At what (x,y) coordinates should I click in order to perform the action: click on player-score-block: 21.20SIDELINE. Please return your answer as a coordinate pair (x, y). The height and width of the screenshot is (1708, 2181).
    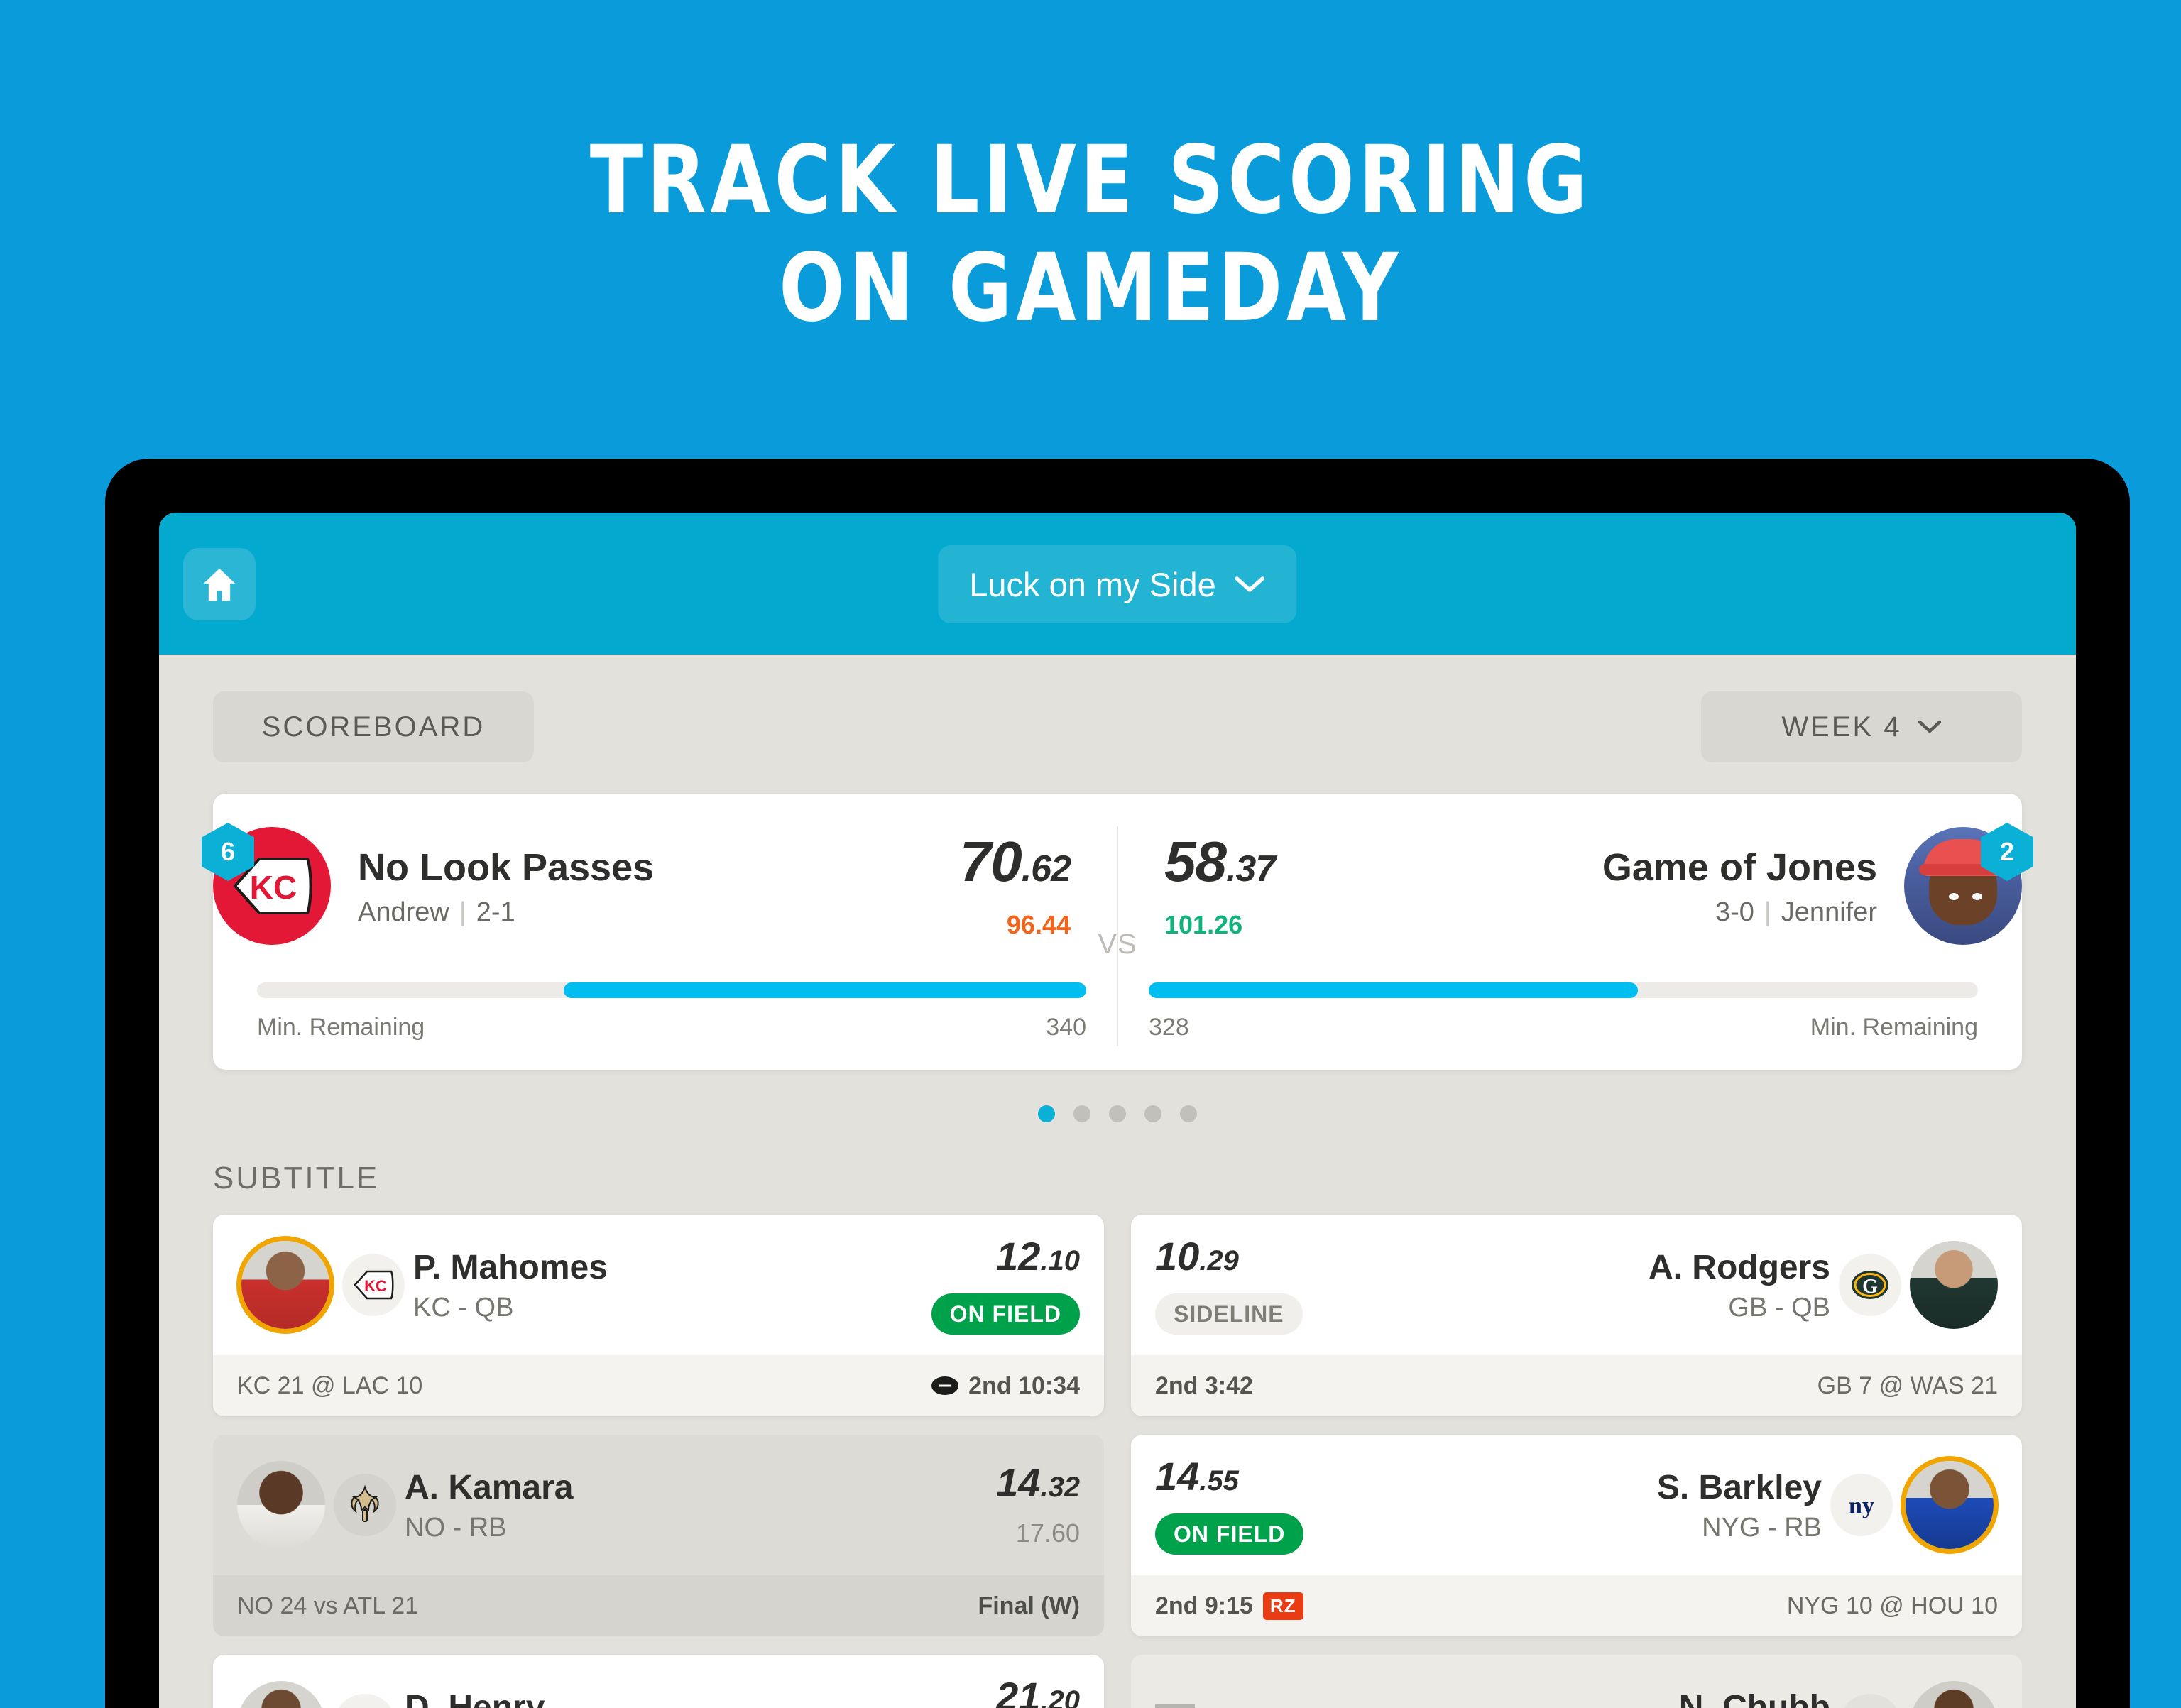
    Looking at the image, I should click on (1006, 1691).